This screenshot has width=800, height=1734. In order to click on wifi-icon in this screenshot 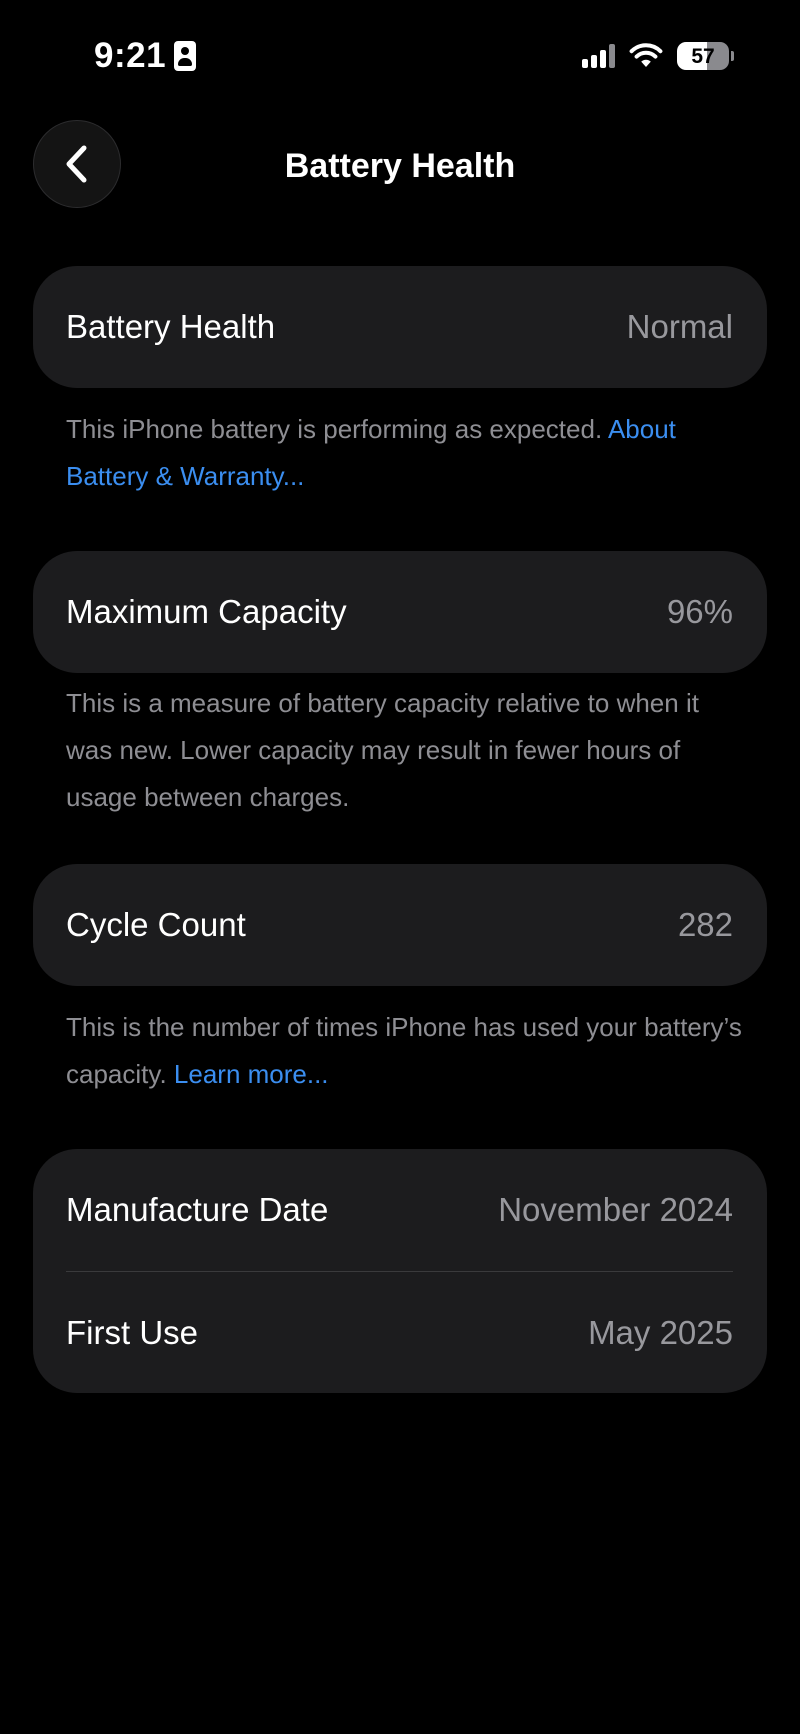, I will do `click(646, 56)`.